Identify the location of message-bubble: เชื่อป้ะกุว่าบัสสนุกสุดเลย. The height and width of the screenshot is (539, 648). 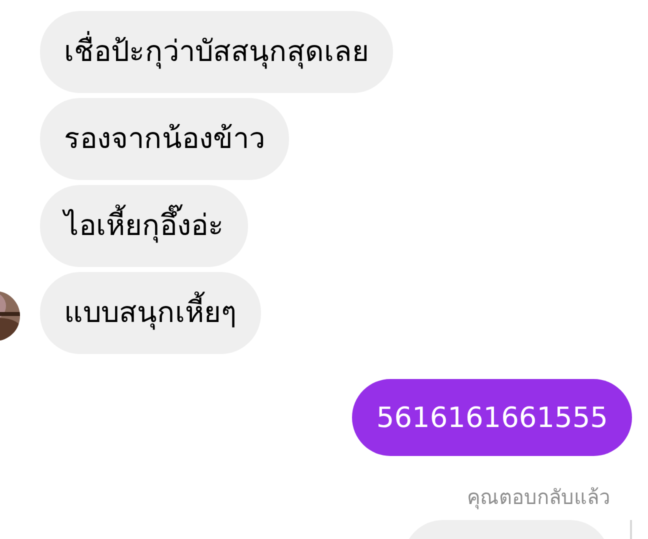
(216, 52).